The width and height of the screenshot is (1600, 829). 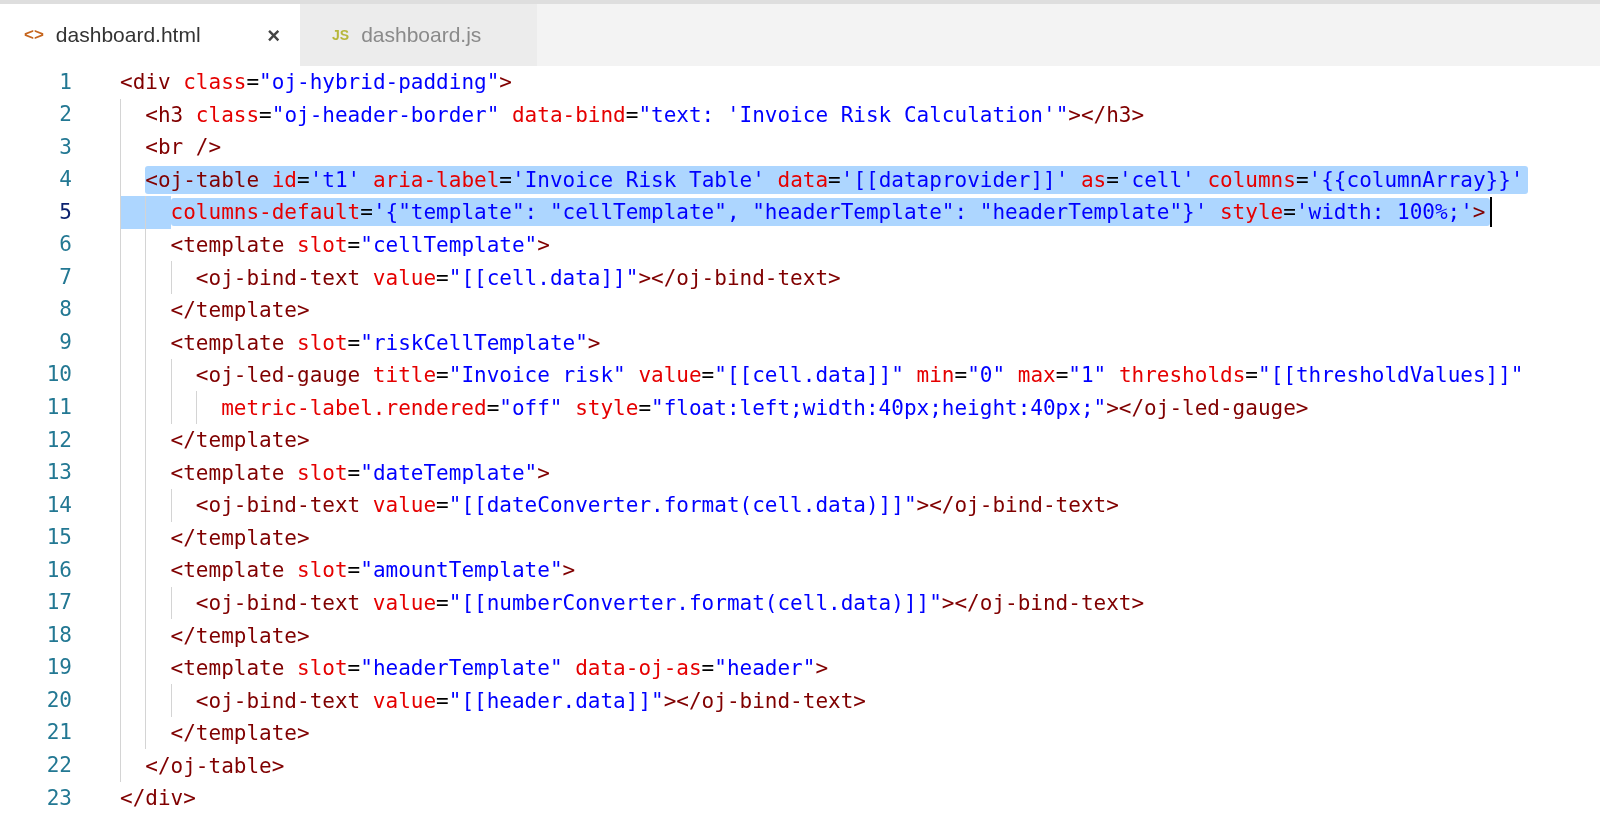 I want to click on code-line: <template slot="amountTemplate">, so click(x=373, y=571).